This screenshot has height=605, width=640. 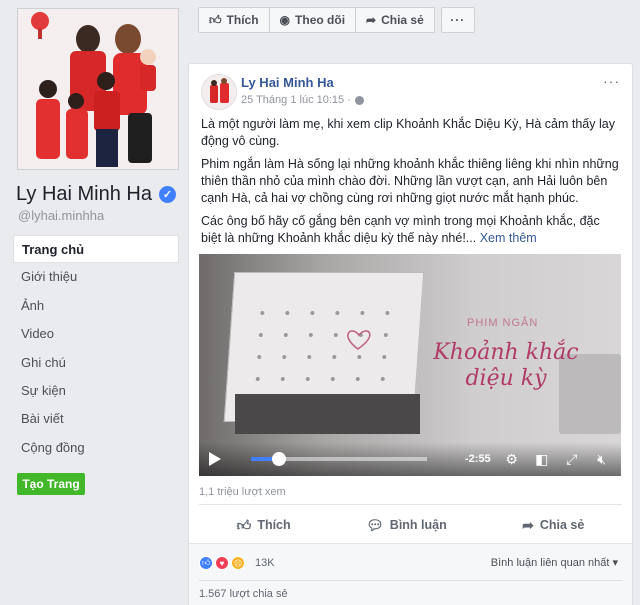 I want to click on comment-button: 💬︎ Bình luận, so click(x=406, y=525).